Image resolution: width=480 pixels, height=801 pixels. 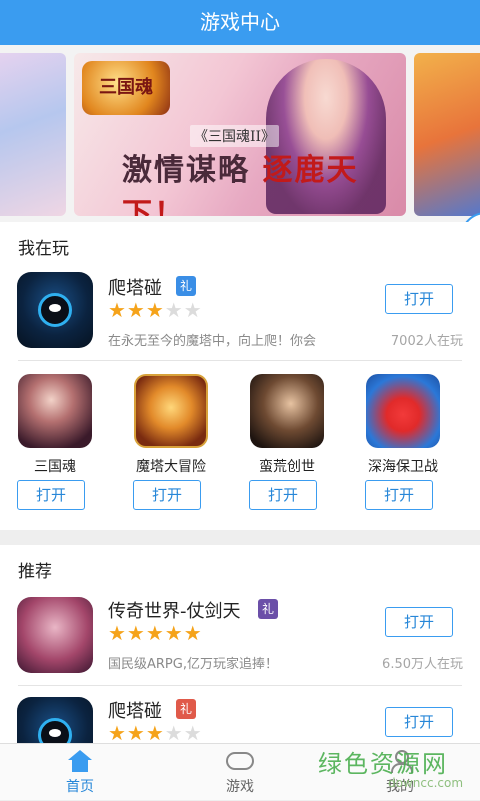 I want to click on watermark: 绿色资源网 downcc.com, so click(x=399, y=772).